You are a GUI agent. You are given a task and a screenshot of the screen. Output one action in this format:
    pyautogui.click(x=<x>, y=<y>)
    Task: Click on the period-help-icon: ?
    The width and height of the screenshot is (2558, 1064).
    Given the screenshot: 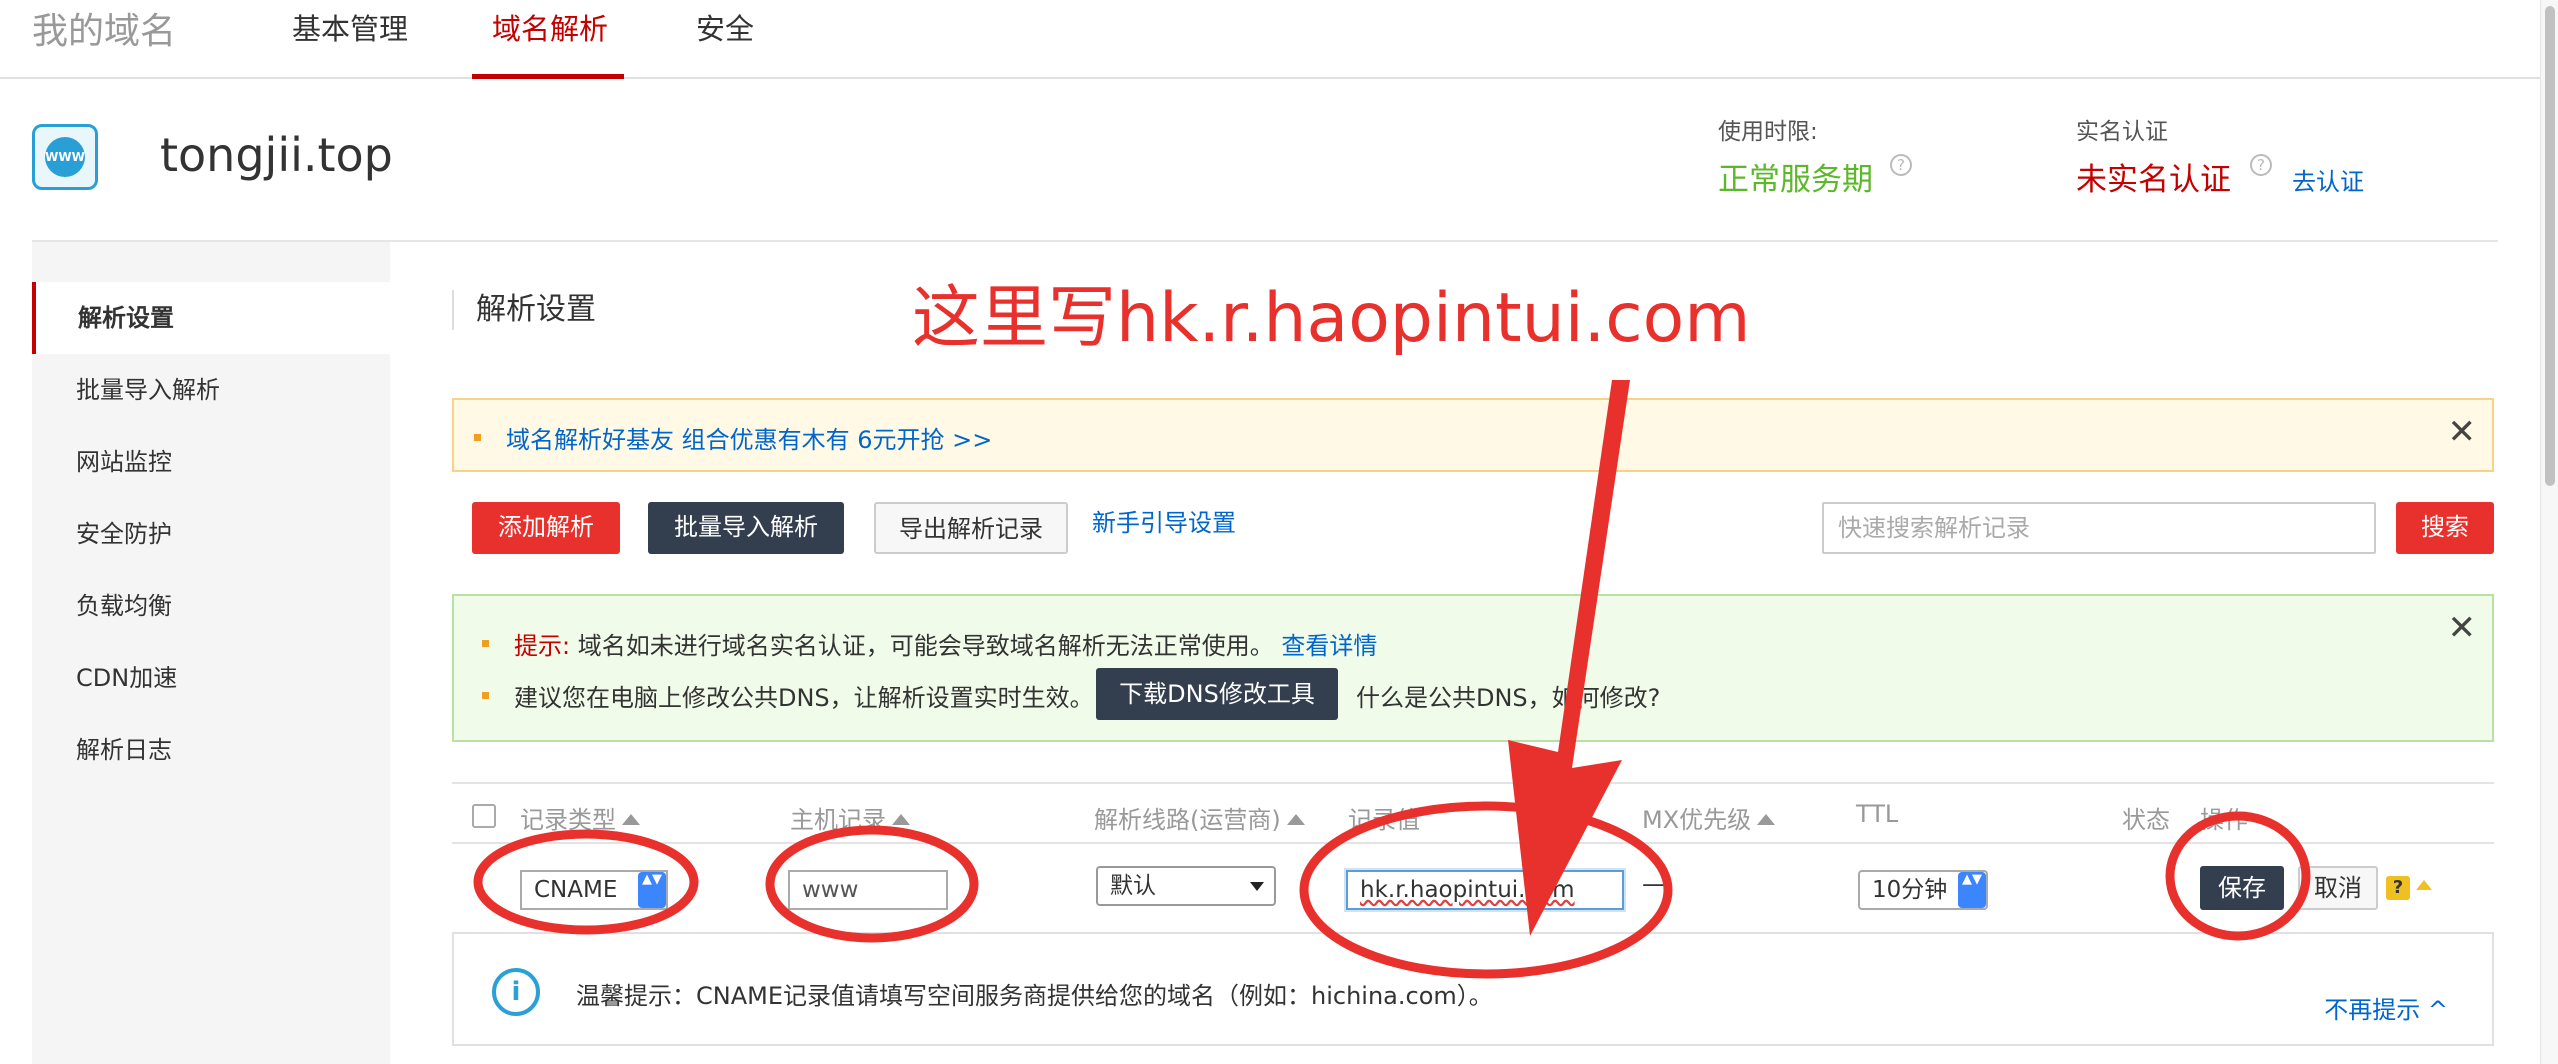 What is the action you would take?
    pyautogui.click(x=1901, y=165)
    